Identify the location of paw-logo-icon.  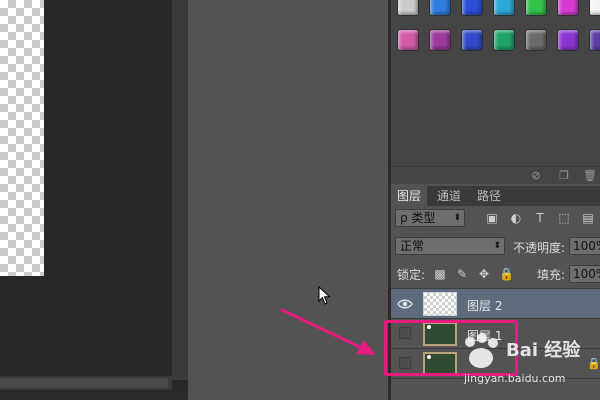
(481, 350).